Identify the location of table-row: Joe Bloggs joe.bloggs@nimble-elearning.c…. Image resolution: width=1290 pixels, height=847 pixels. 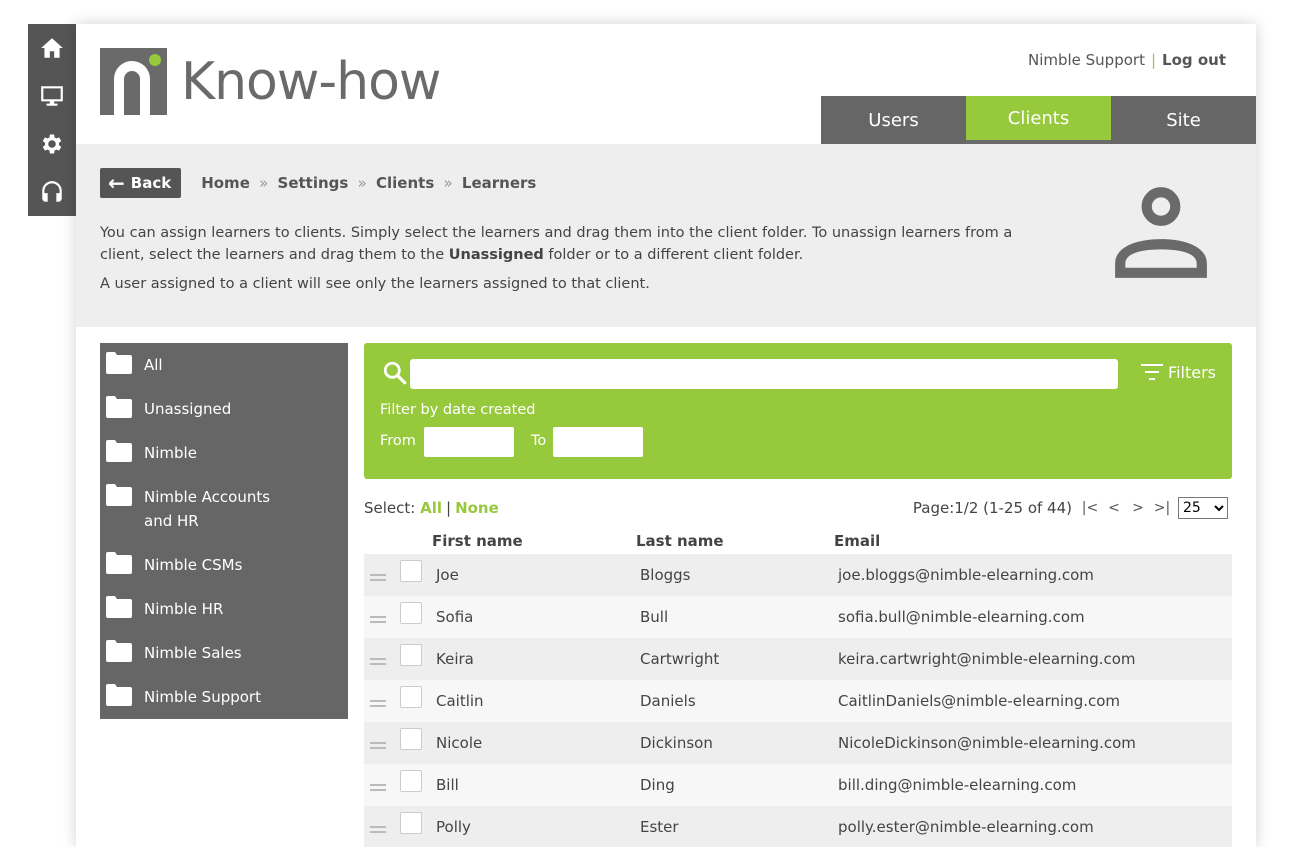
(798, 575).